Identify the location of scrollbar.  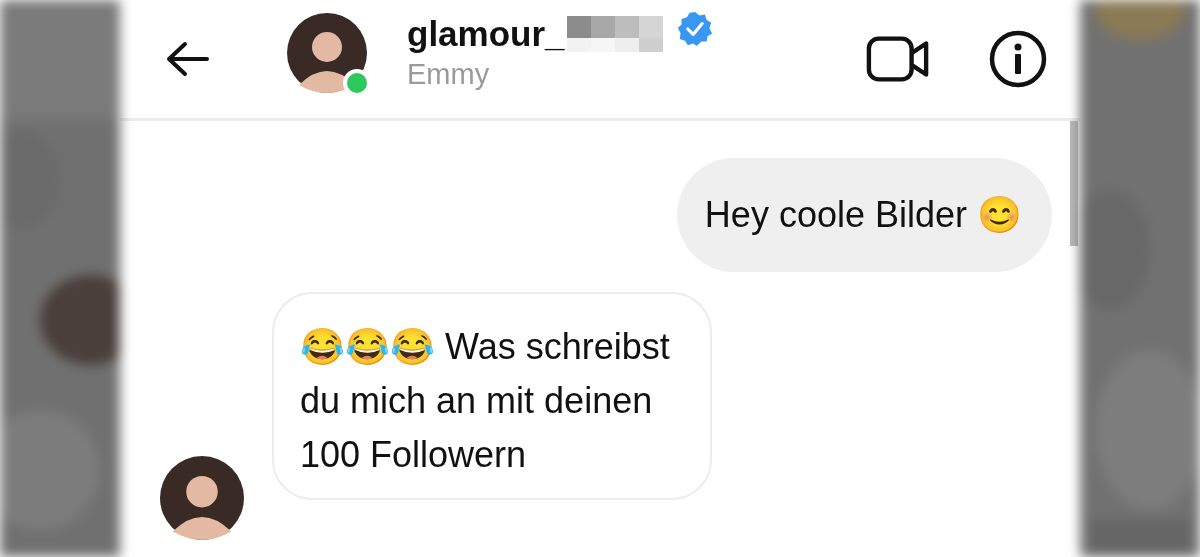
(1074, 183).